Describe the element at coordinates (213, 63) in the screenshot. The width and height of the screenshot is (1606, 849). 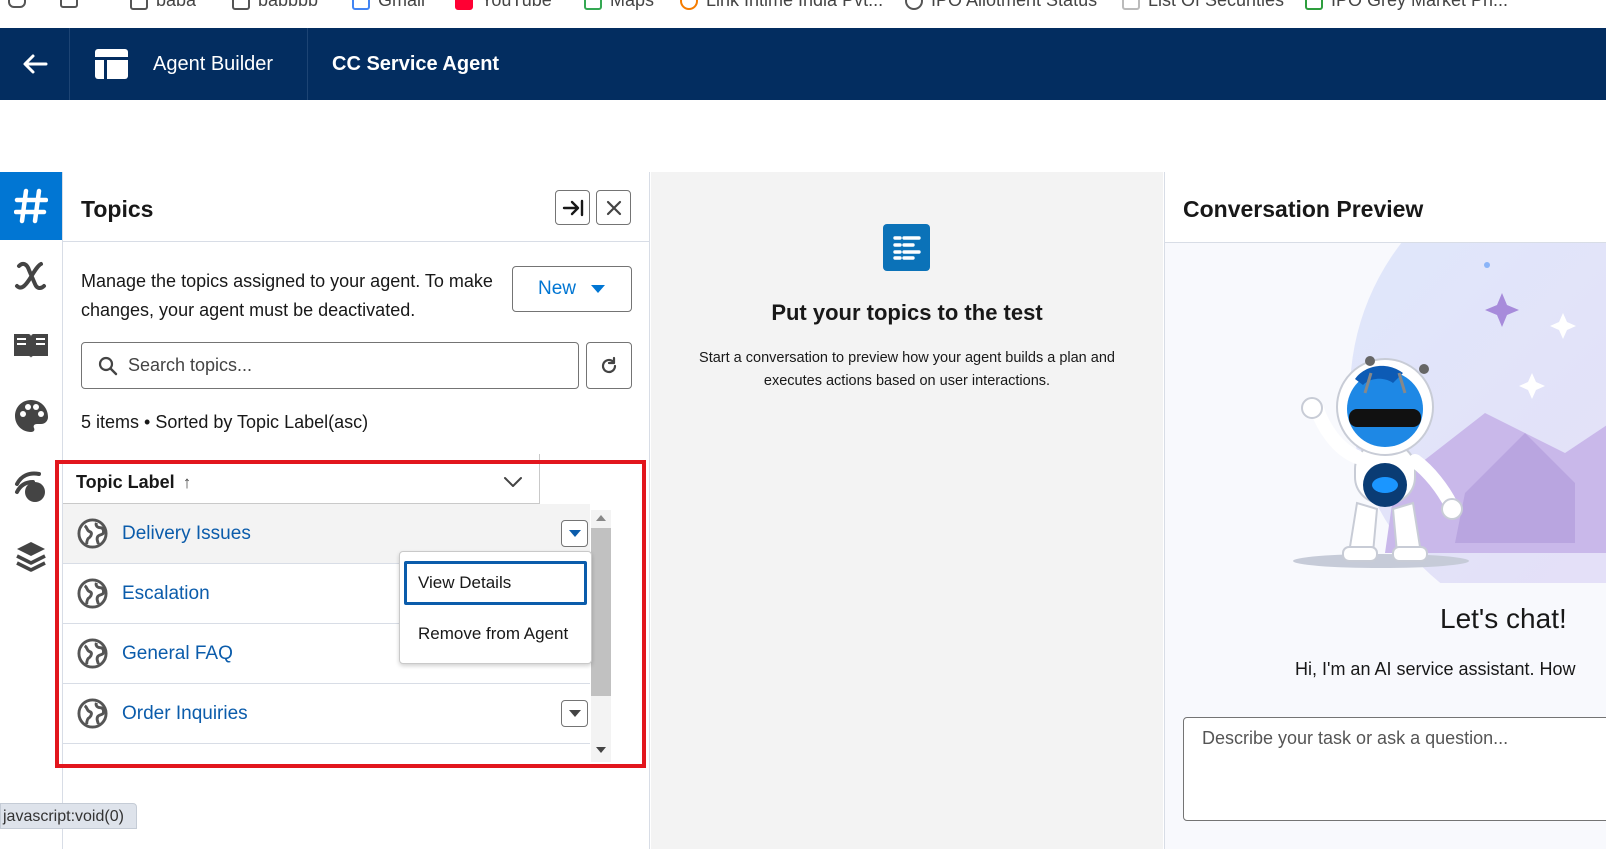
I see `app-title: Agent Builder` at that location.